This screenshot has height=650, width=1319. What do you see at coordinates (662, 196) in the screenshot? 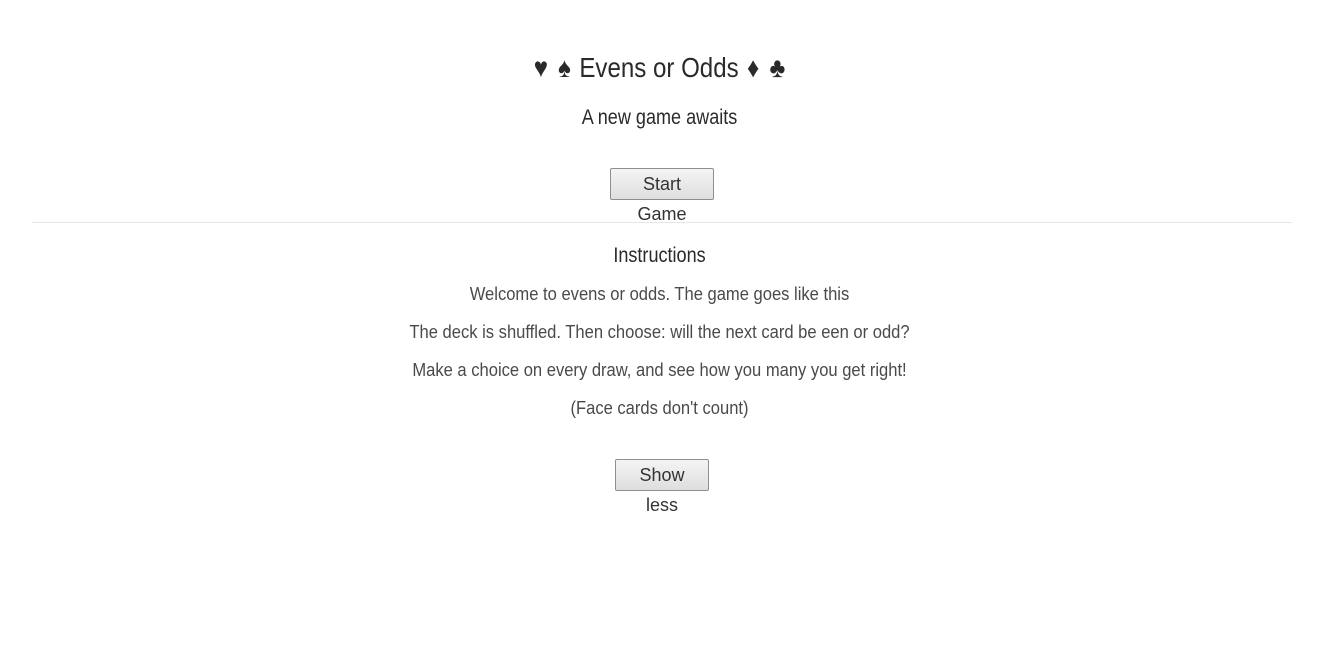
I see `start-game-button: Start Game` at bounding box center [662, 196].